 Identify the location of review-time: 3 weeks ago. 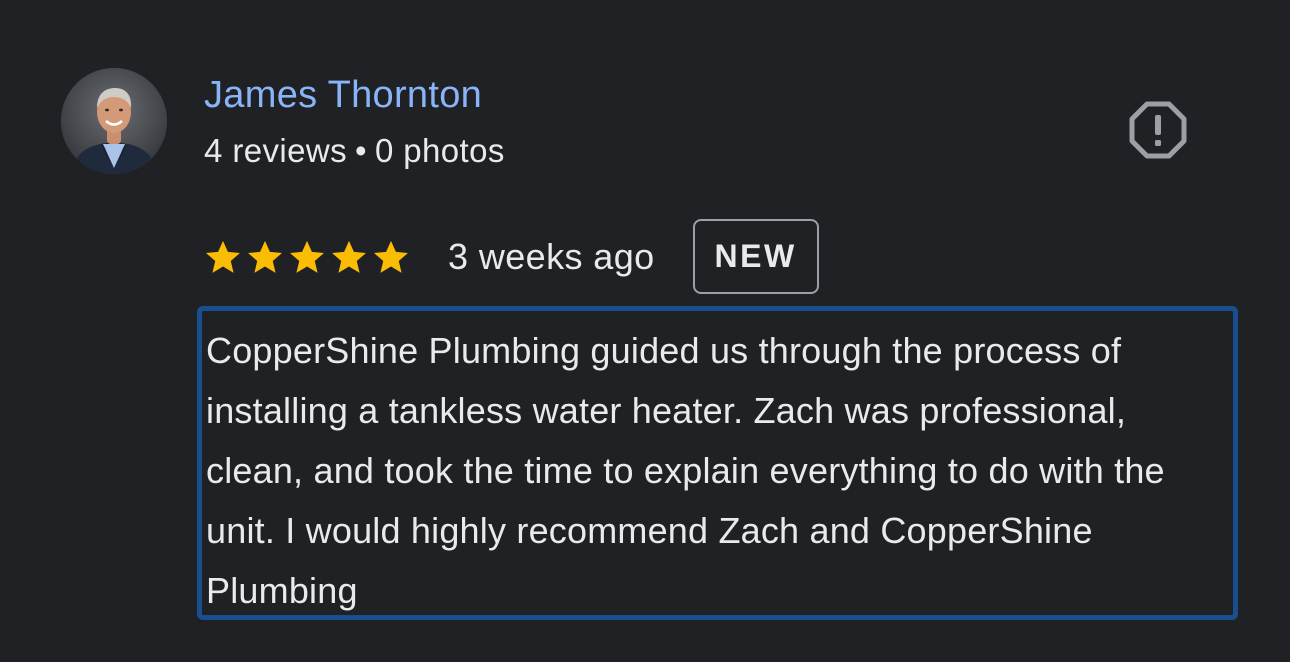
(551, 256).